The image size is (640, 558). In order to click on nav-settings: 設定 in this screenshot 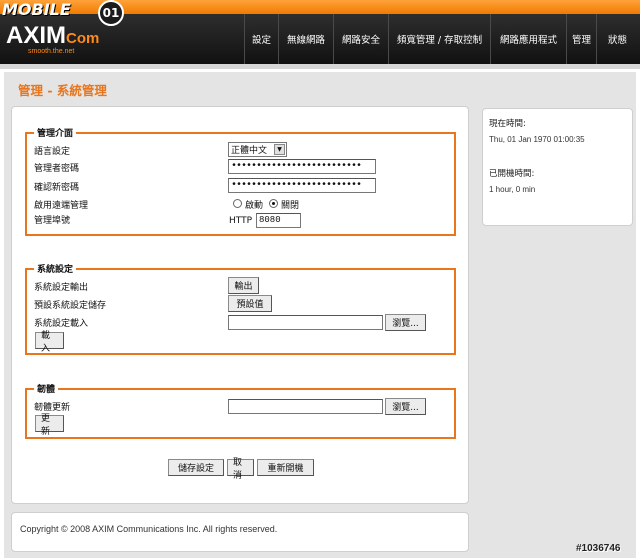, I will do `click(261, 39)`.